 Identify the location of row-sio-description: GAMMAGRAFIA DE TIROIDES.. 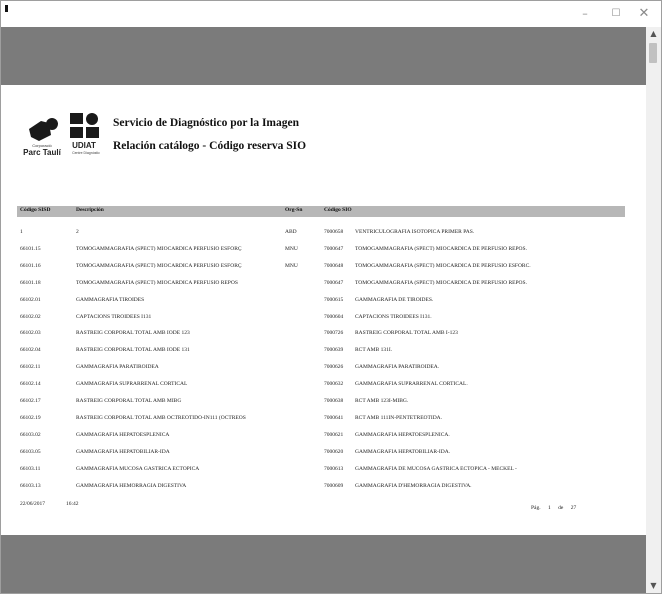
(394, 299).